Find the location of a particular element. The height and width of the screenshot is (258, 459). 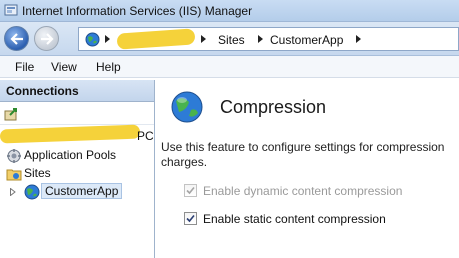

connections-header: Connections is located at coordinates (77, 91).